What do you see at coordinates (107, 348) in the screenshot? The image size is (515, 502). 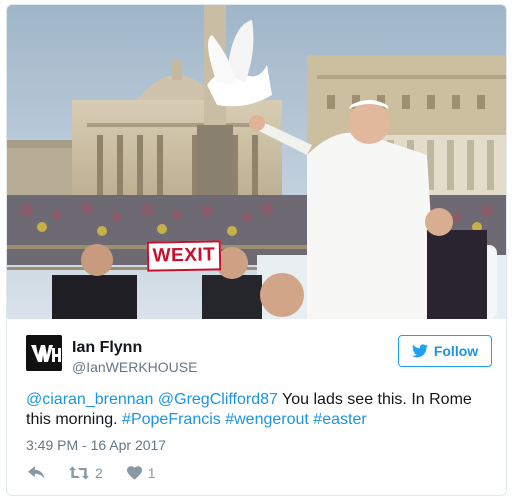 I see `author-name: Ian Flynn` at bounding box center [107, 348].